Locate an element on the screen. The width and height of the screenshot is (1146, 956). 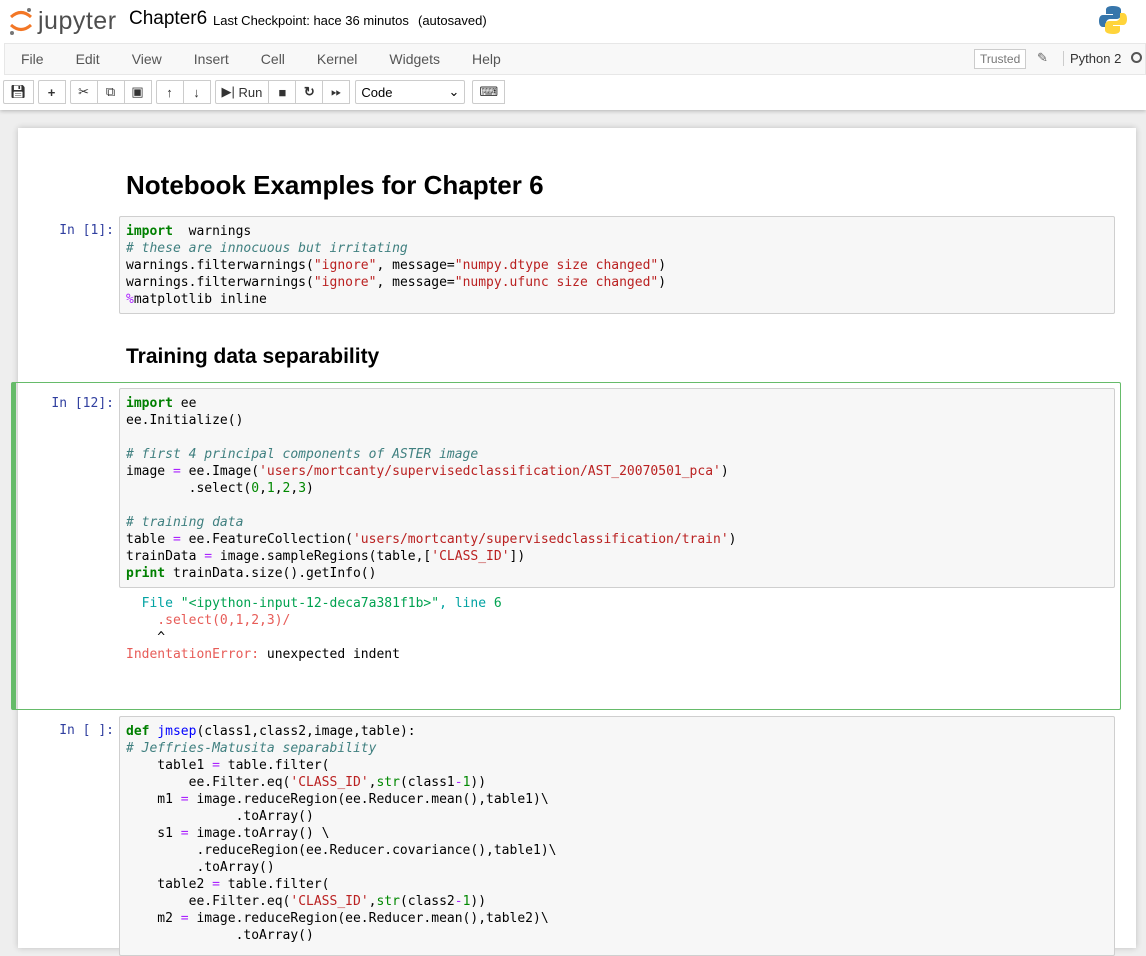
restart-run-all-button: ⏩︎ is located at coordinates (336, 92).